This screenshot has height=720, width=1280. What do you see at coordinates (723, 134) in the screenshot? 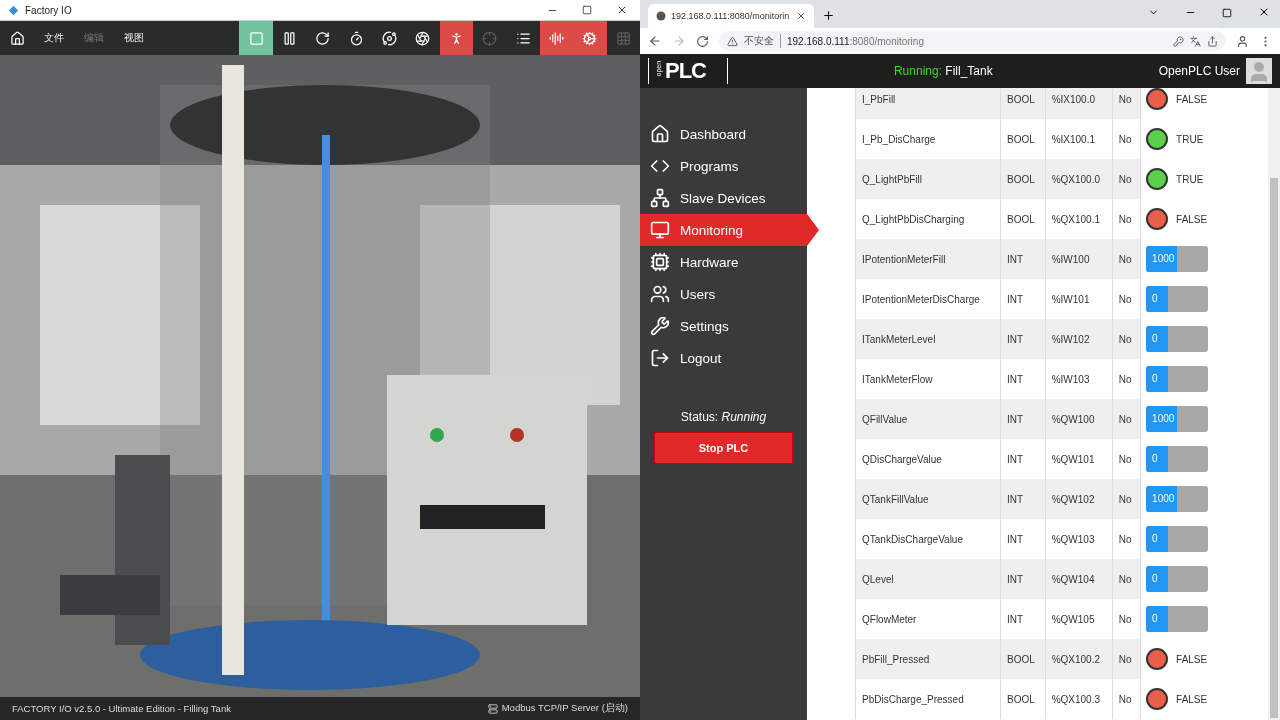
I see `sidebar-item: Dashboard` at bounding box center [723, 134].